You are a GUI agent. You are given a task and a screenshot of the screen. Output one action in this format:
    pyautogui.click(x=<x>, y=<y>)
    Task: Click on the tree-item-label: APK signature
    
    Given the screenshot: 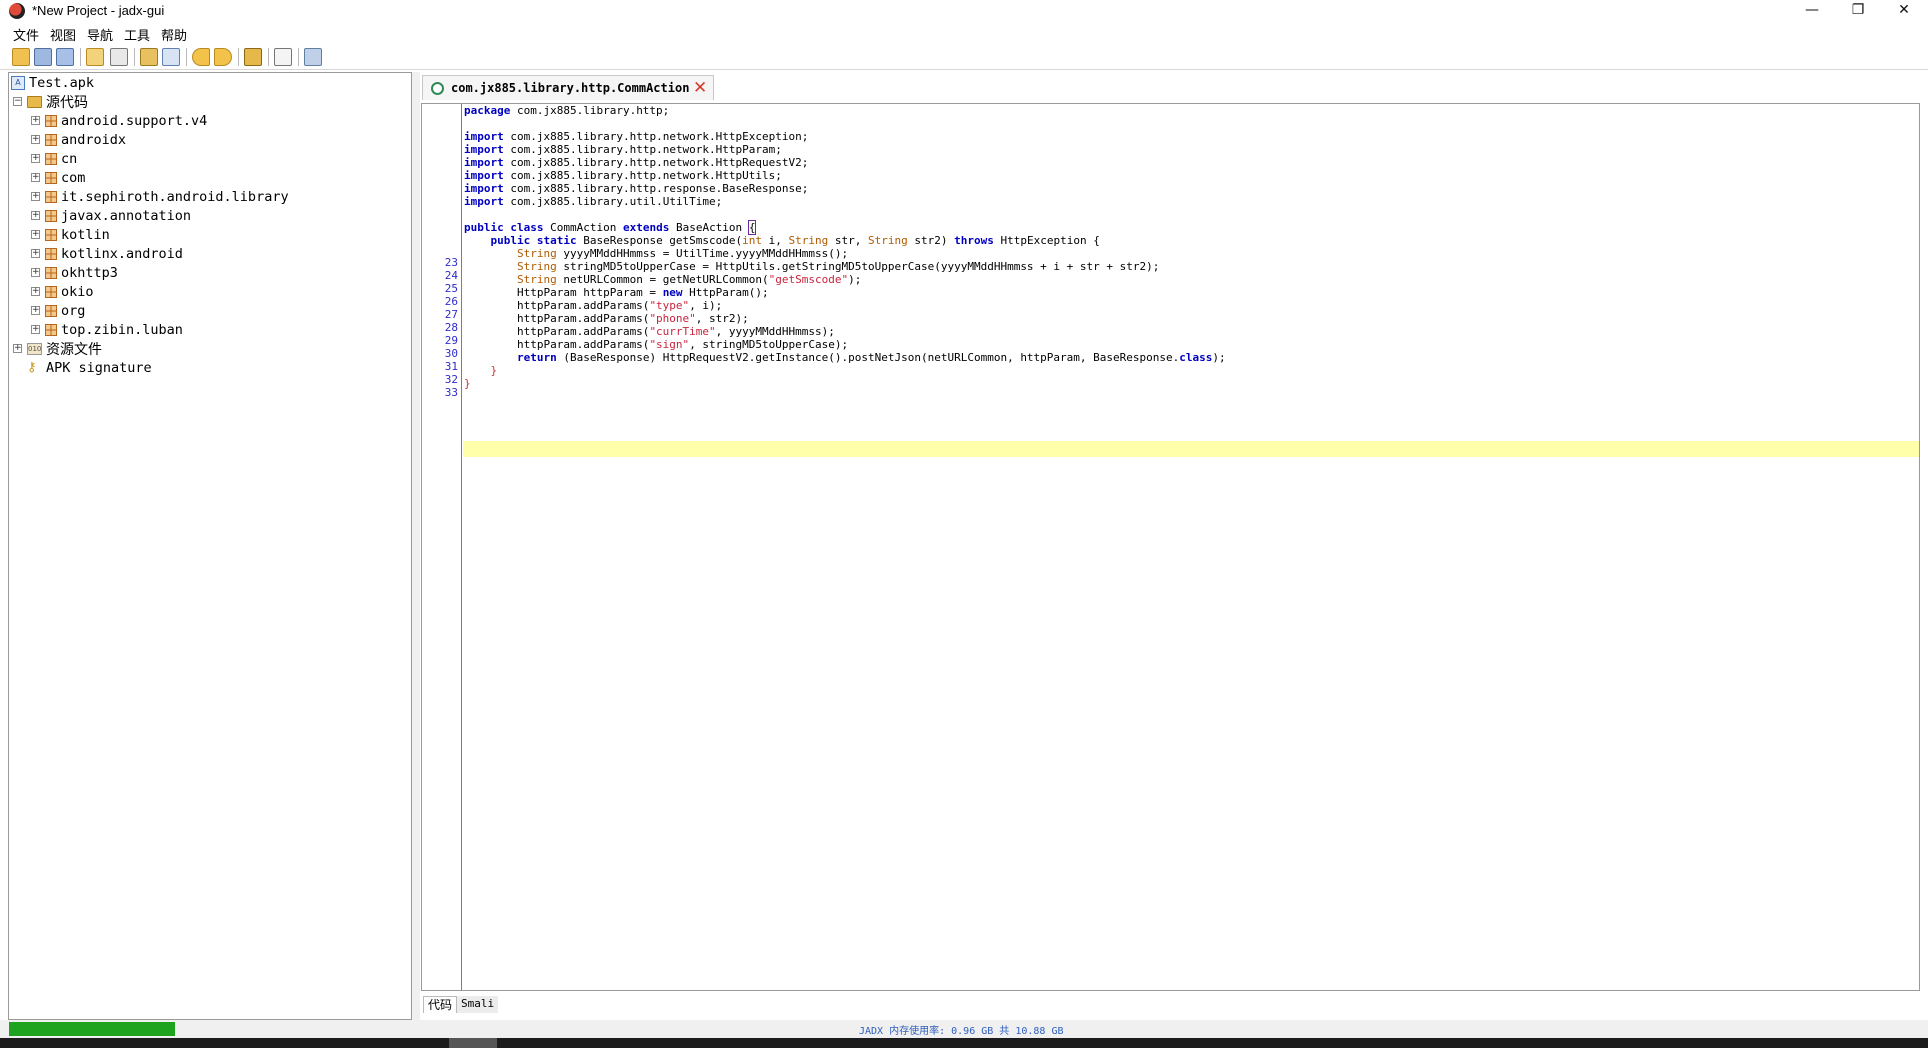 What is the action you would take?
    pyautogui.click(x=99, y=367)
    